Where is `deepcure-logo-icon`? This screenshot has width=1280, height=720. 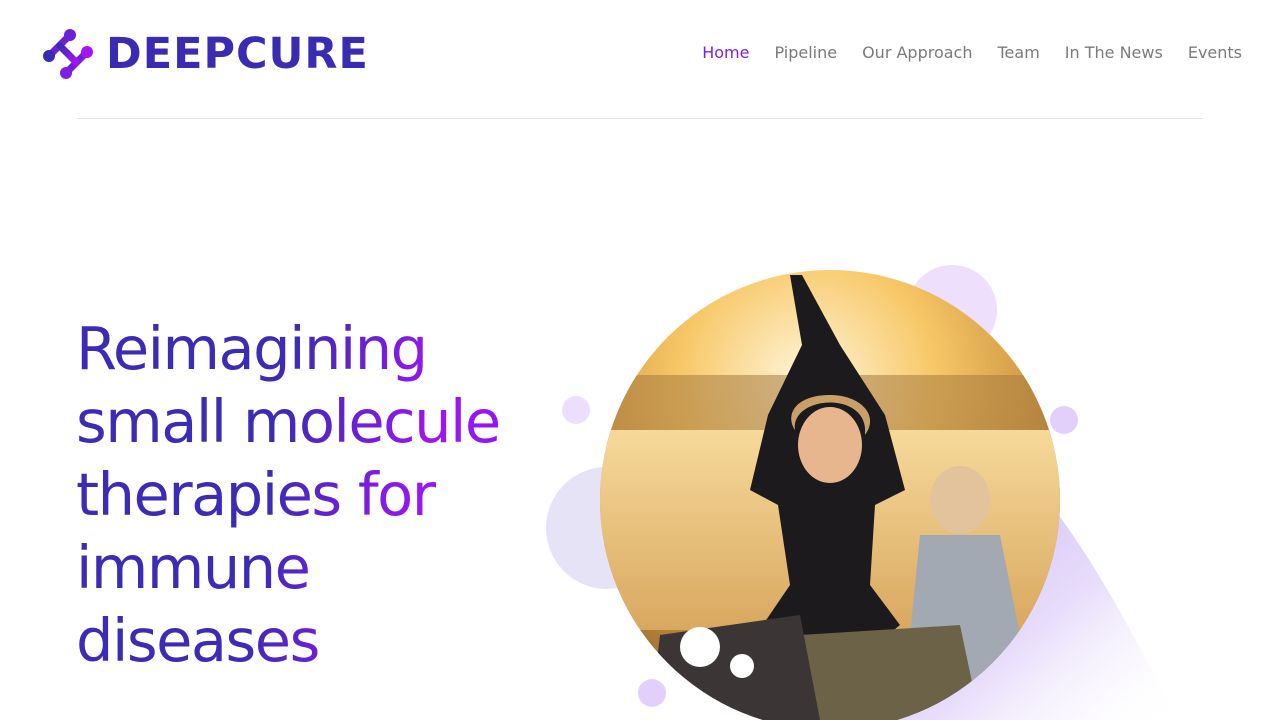
deepcure-logo-icon is located at coordinates (68, 54).